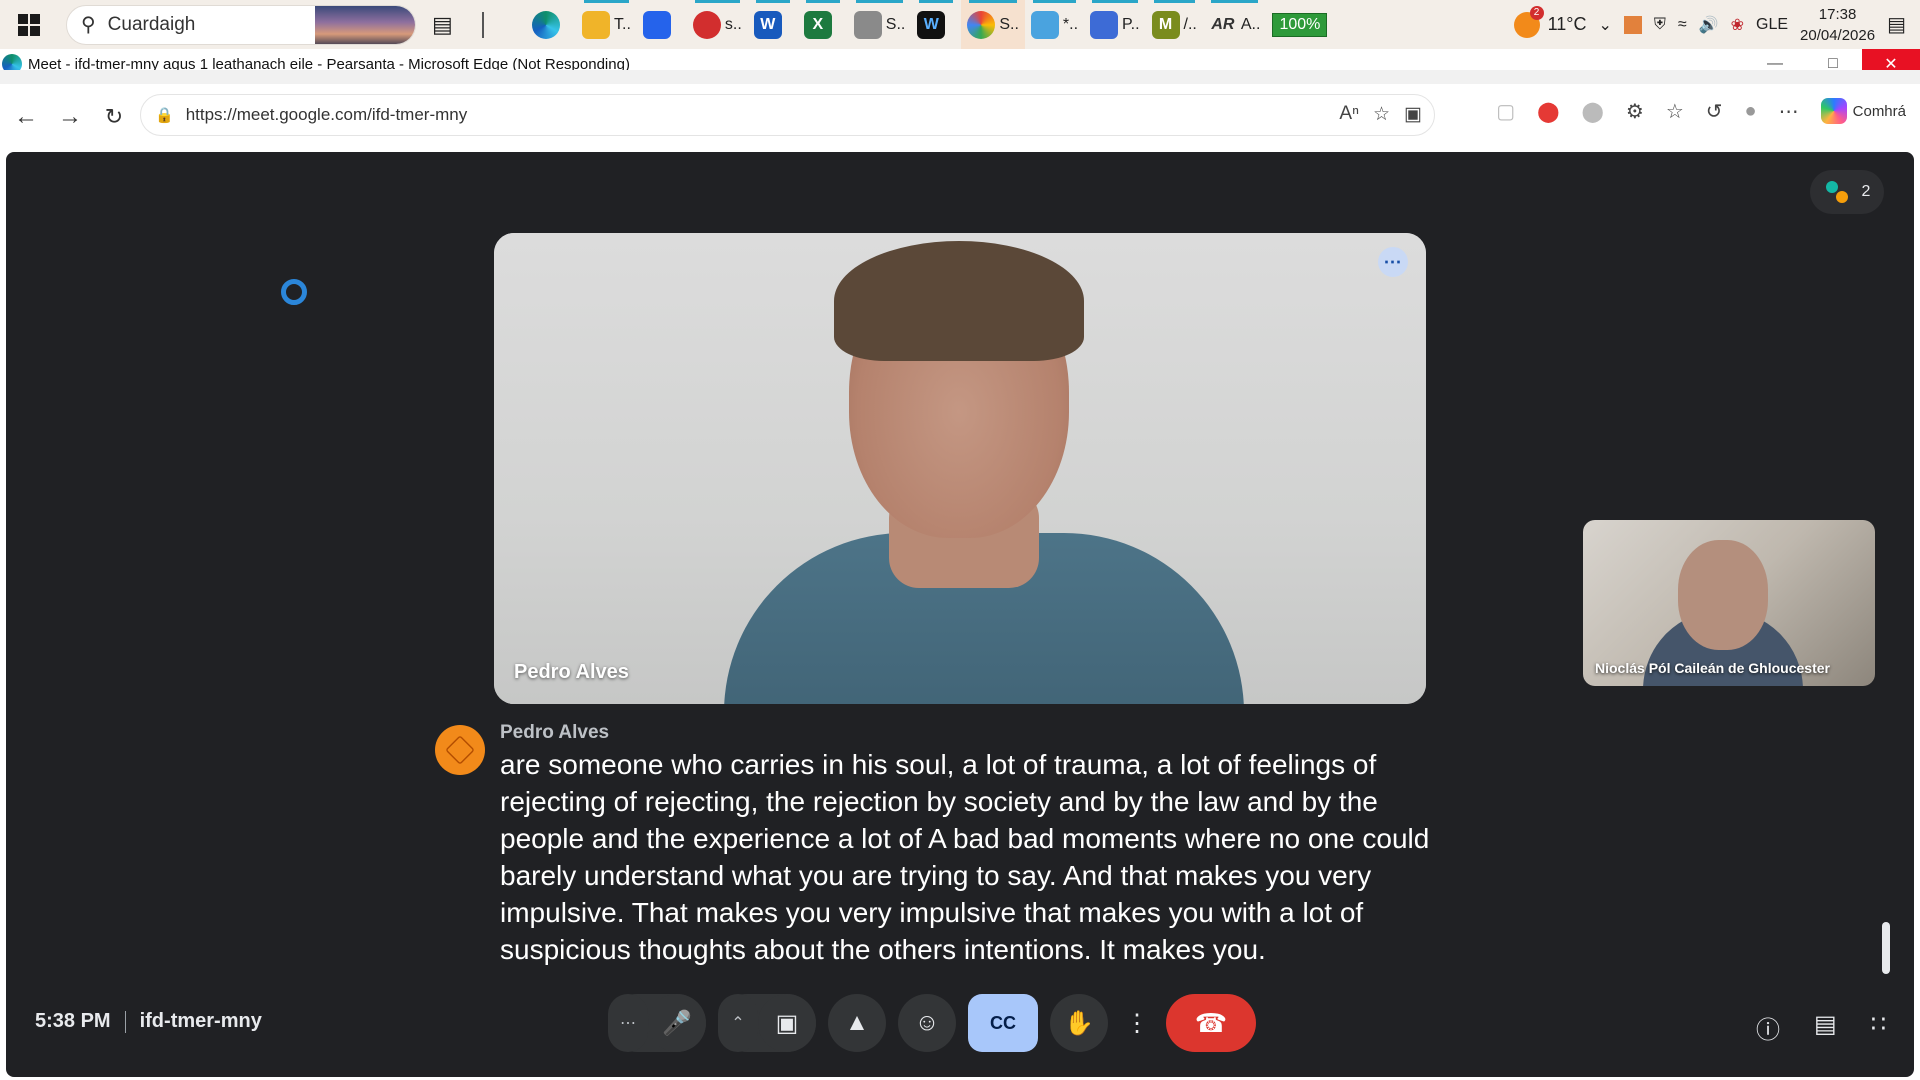  I want to click on excel-icon: X, so click(817, 24).